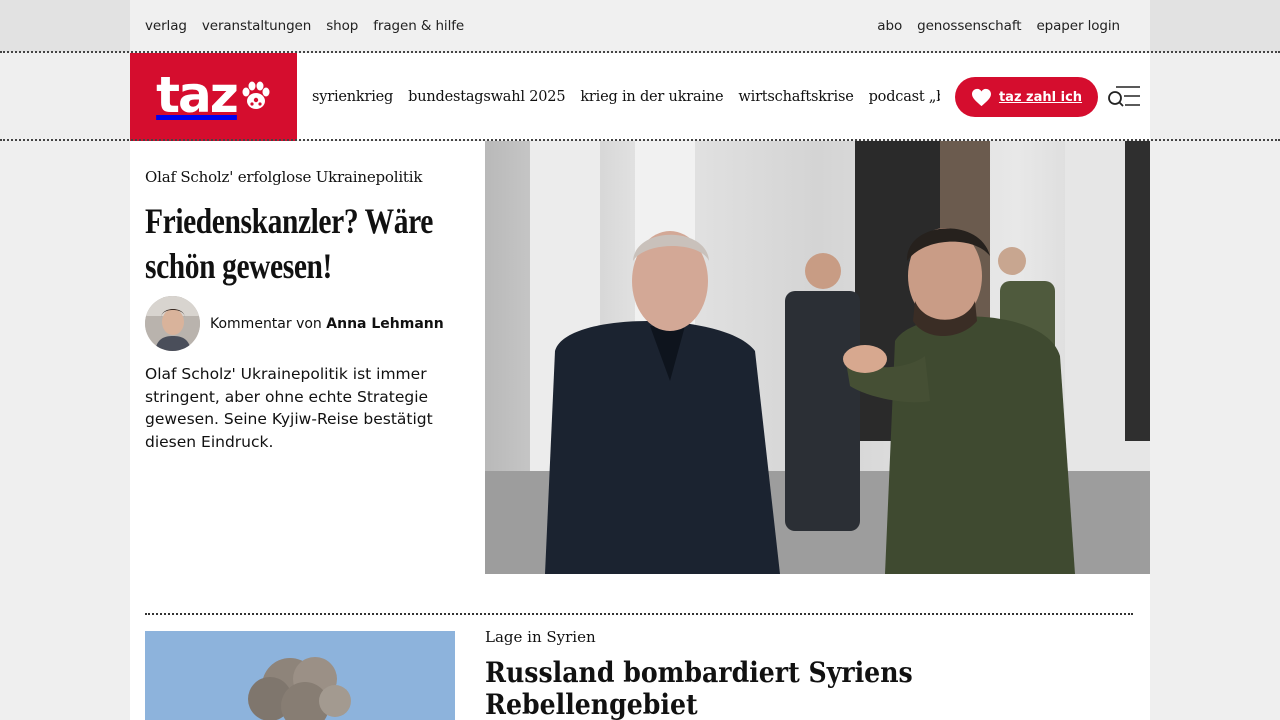  What do you see at coordinates (1040, 97) in the screenshot?
I see `support-label: taz zahl ich` at bounding box center [1040, 97].